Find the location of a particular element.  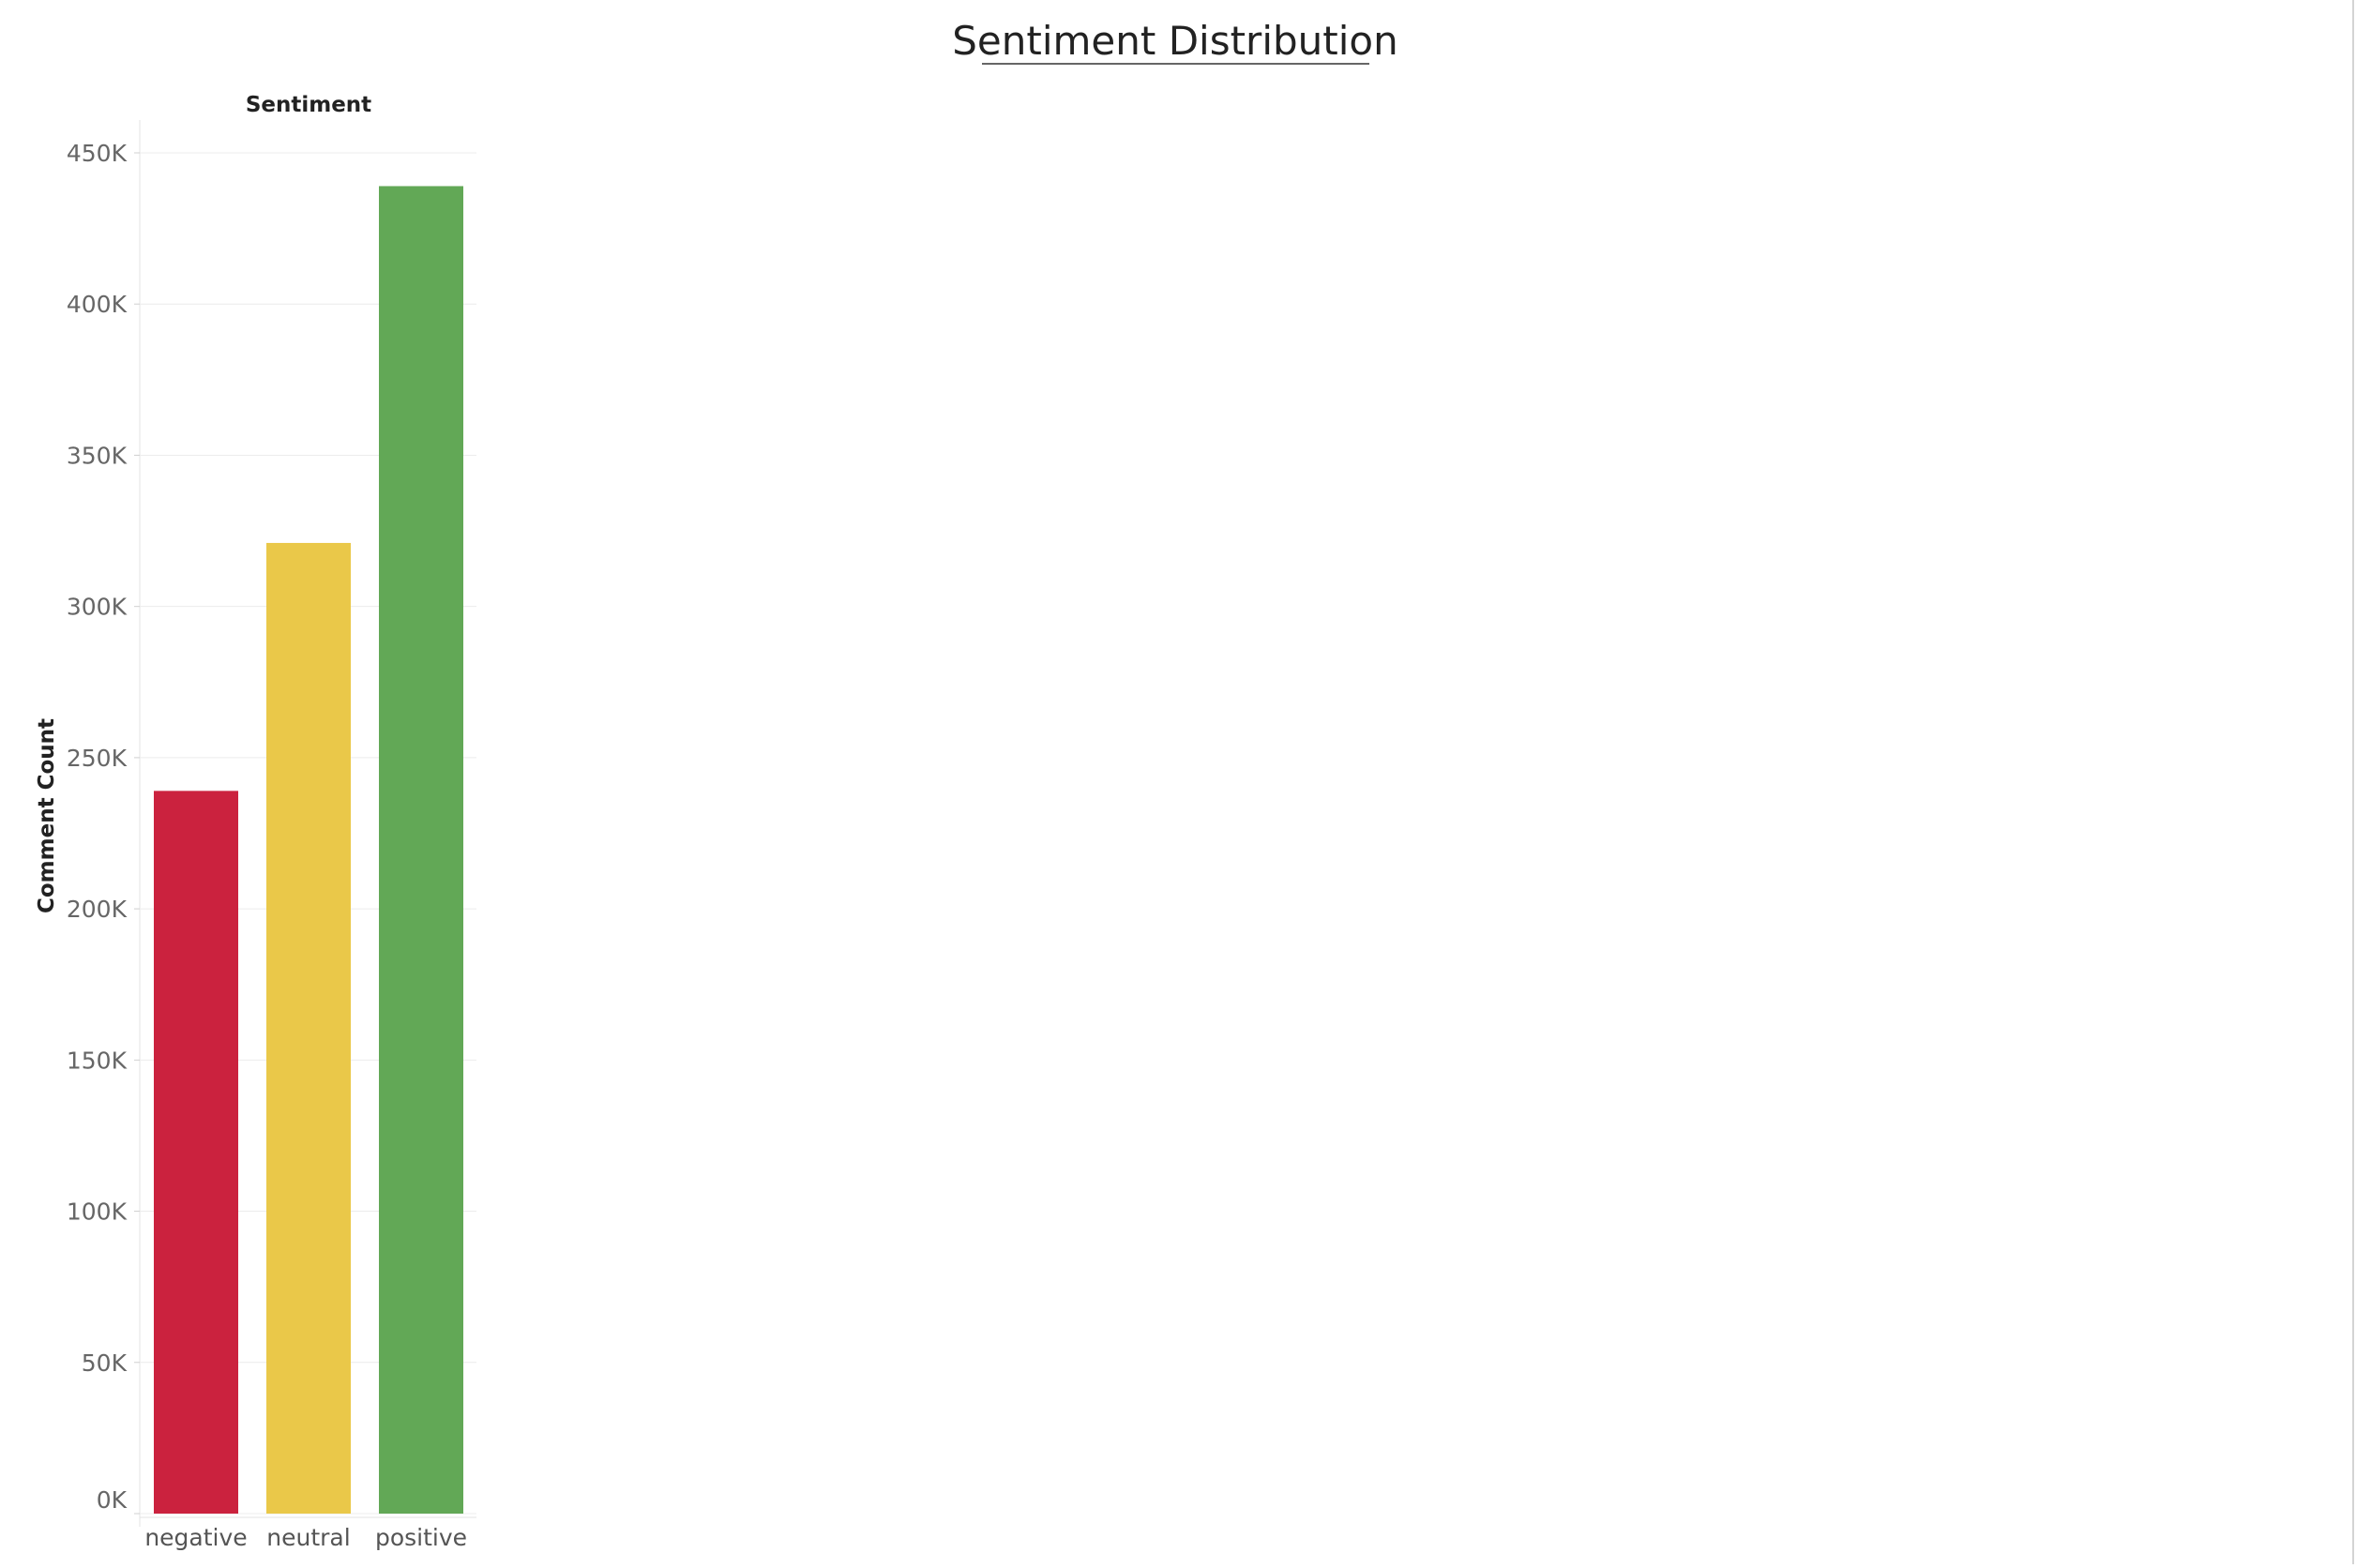

y-tick-label: 350K is located at coordinates (97, 455).